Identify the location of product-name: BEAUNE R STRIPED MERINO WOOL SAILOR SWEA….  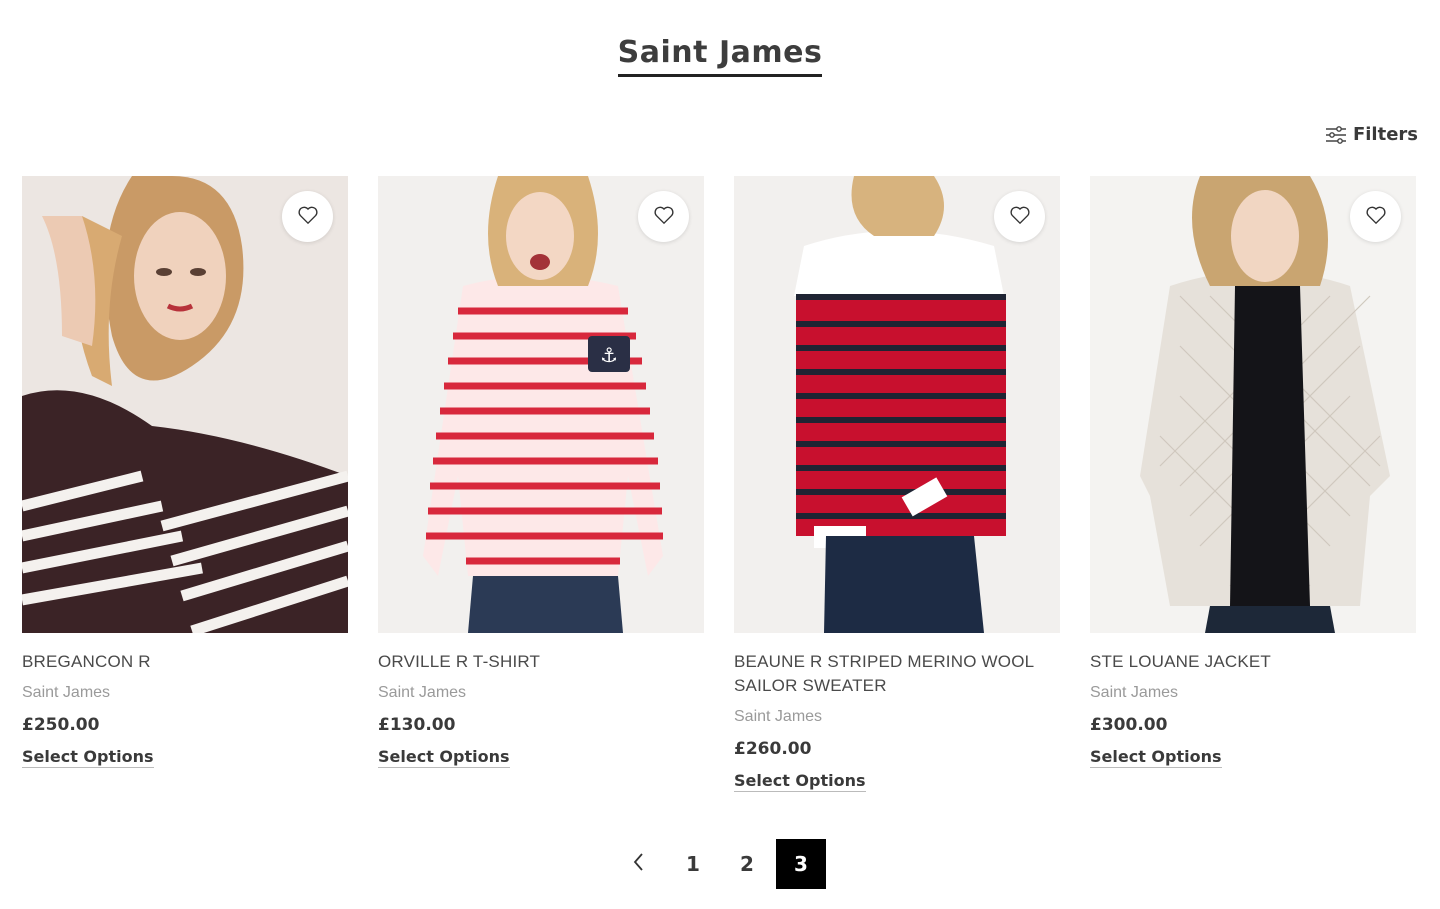
(897, 674).